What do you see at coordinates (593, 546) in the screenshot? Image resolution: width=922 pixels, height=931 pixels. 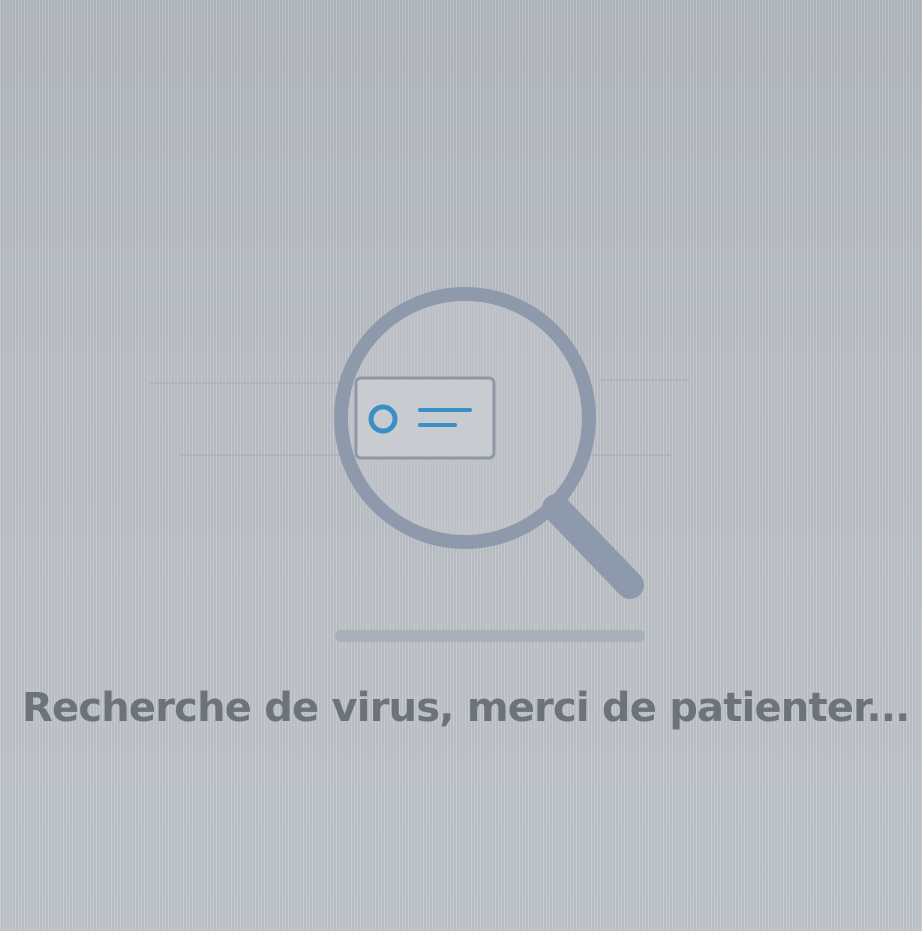 I see `magnifier-handle` at bounding box center [593, 546].